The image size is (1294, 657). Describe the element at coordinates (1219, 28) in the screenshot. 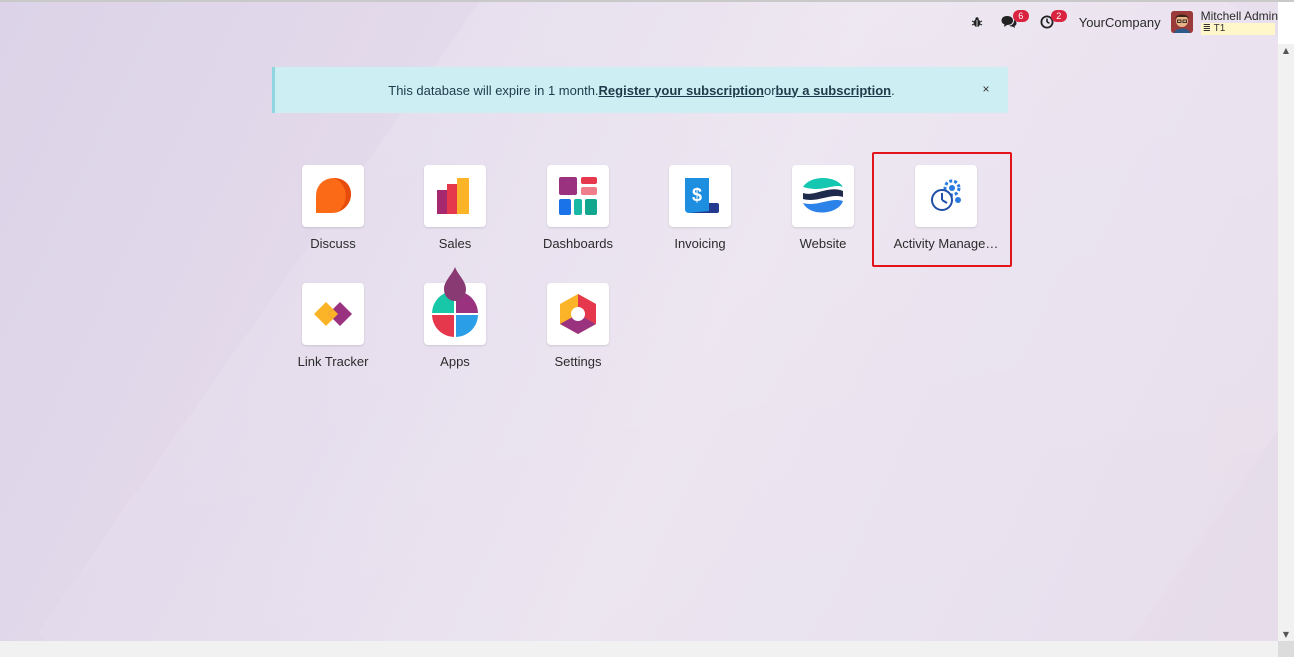

I see `database-label: T1` at that location.